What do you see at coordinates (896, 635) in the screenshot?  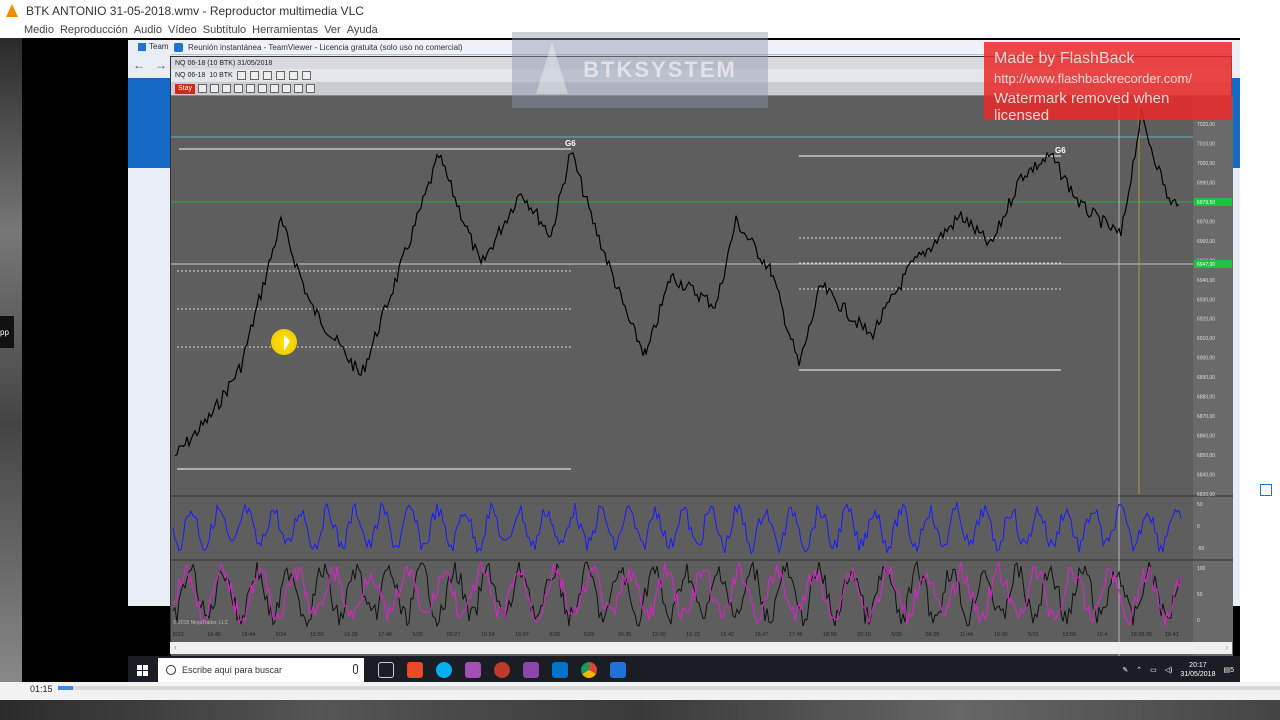 I see `time-tick-label: 5/30` at bounding box center [896, 635].